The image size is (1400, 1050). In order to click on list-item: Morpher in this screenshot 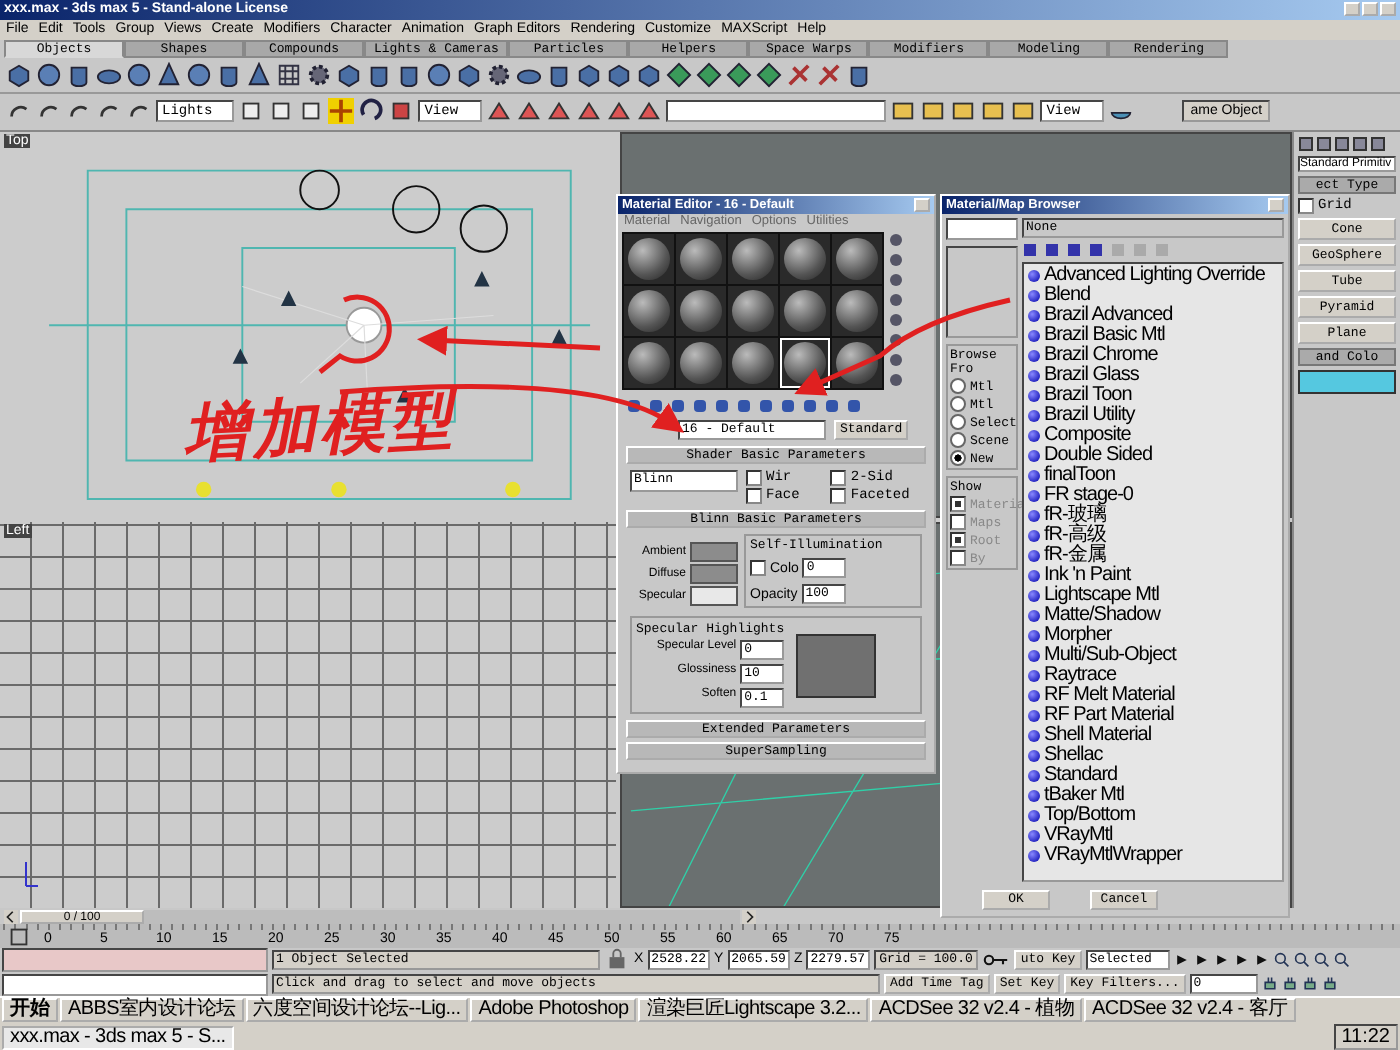, I will do `click(1153, 636)`.